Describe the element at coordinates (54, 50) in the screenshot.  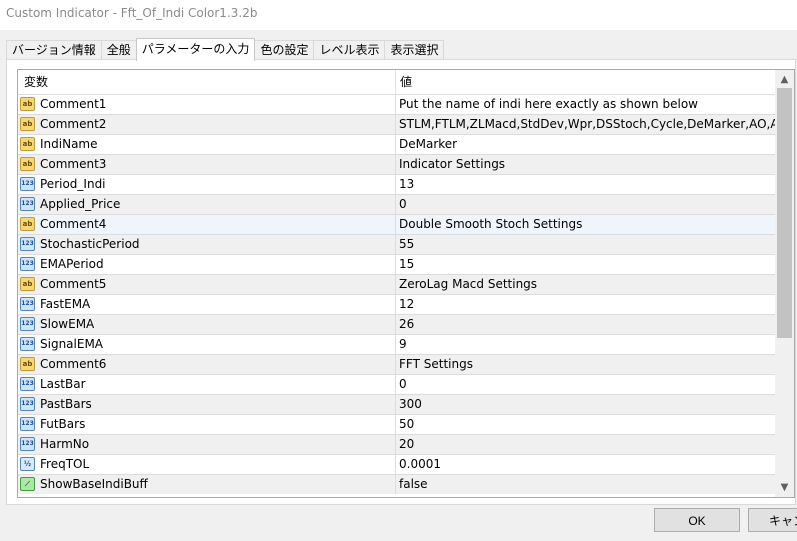
I see `tab-version-info: バージョン情報` at that location.